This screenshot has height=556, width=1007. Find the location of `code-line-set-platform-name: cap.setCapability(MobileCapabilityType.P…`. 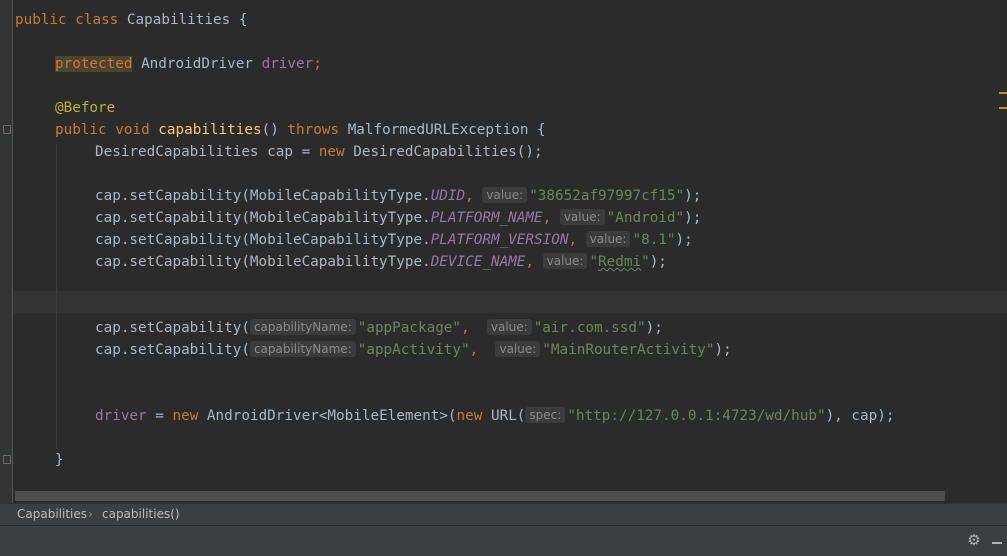

code-line-set-platform-name: cap.setCapability(MobileCapabilityType.P… is located at coordinates (398, 218).